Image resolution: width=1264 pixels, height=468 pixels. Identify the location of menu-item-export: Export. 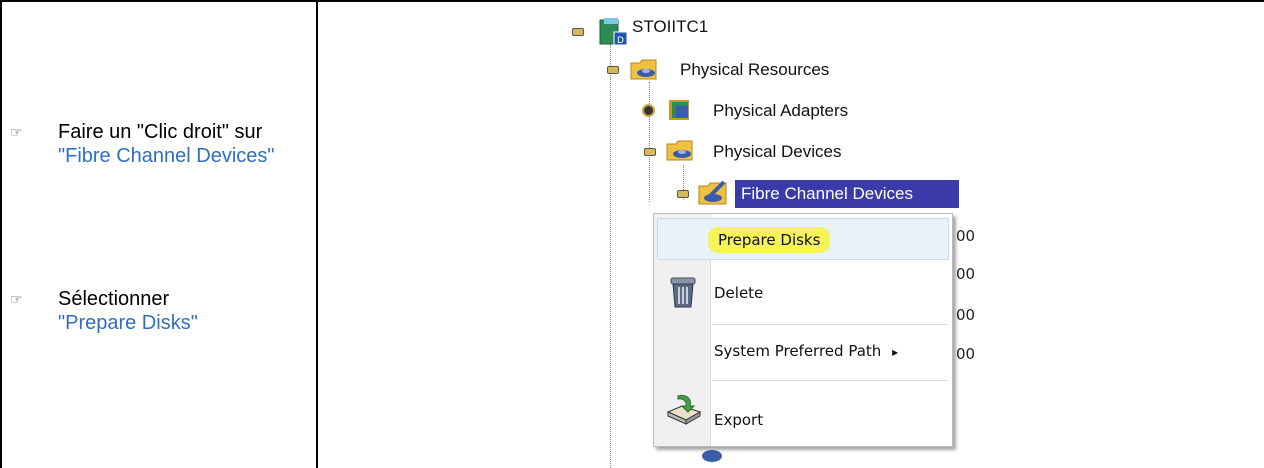
(738, 420).